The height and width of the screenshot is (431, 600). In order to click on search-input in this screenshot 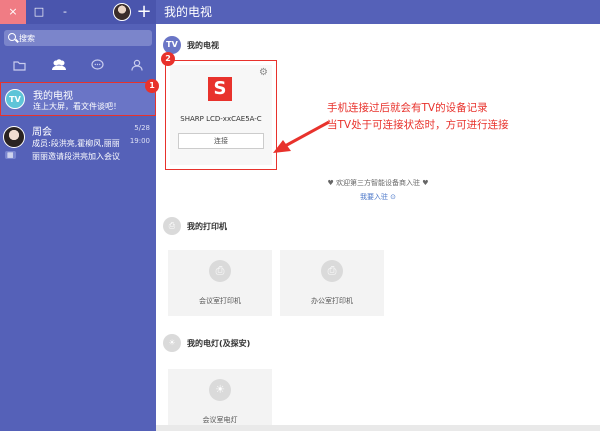, I will do `click(84, 38)`.